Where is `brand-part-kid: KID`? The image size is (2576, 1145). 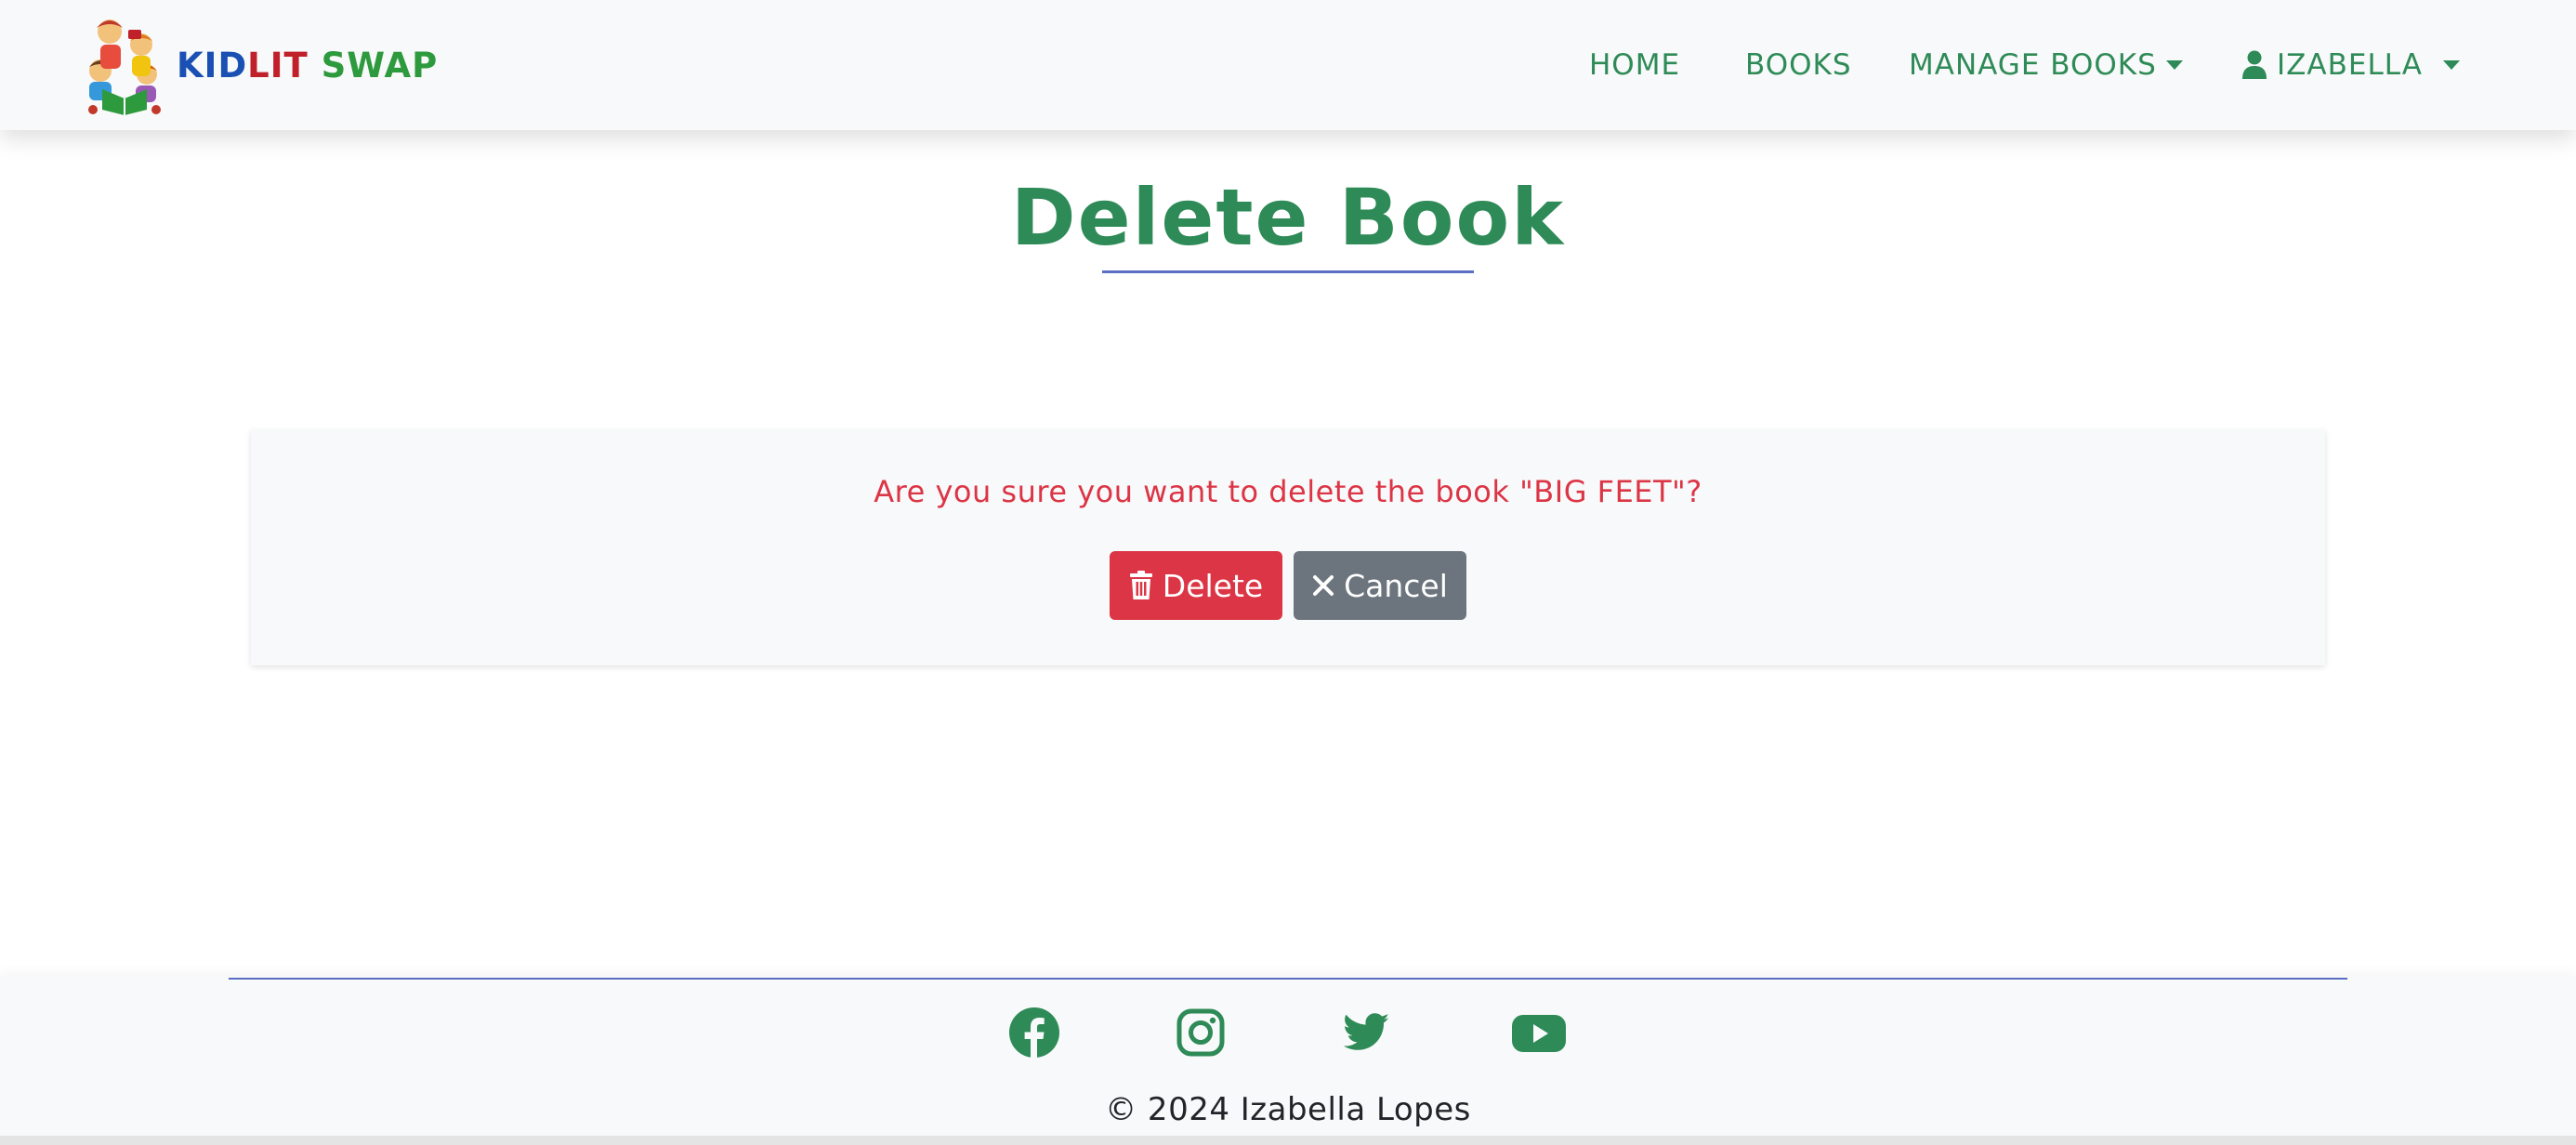
brand-part-kid: KID is located at coordinates (212, 65).